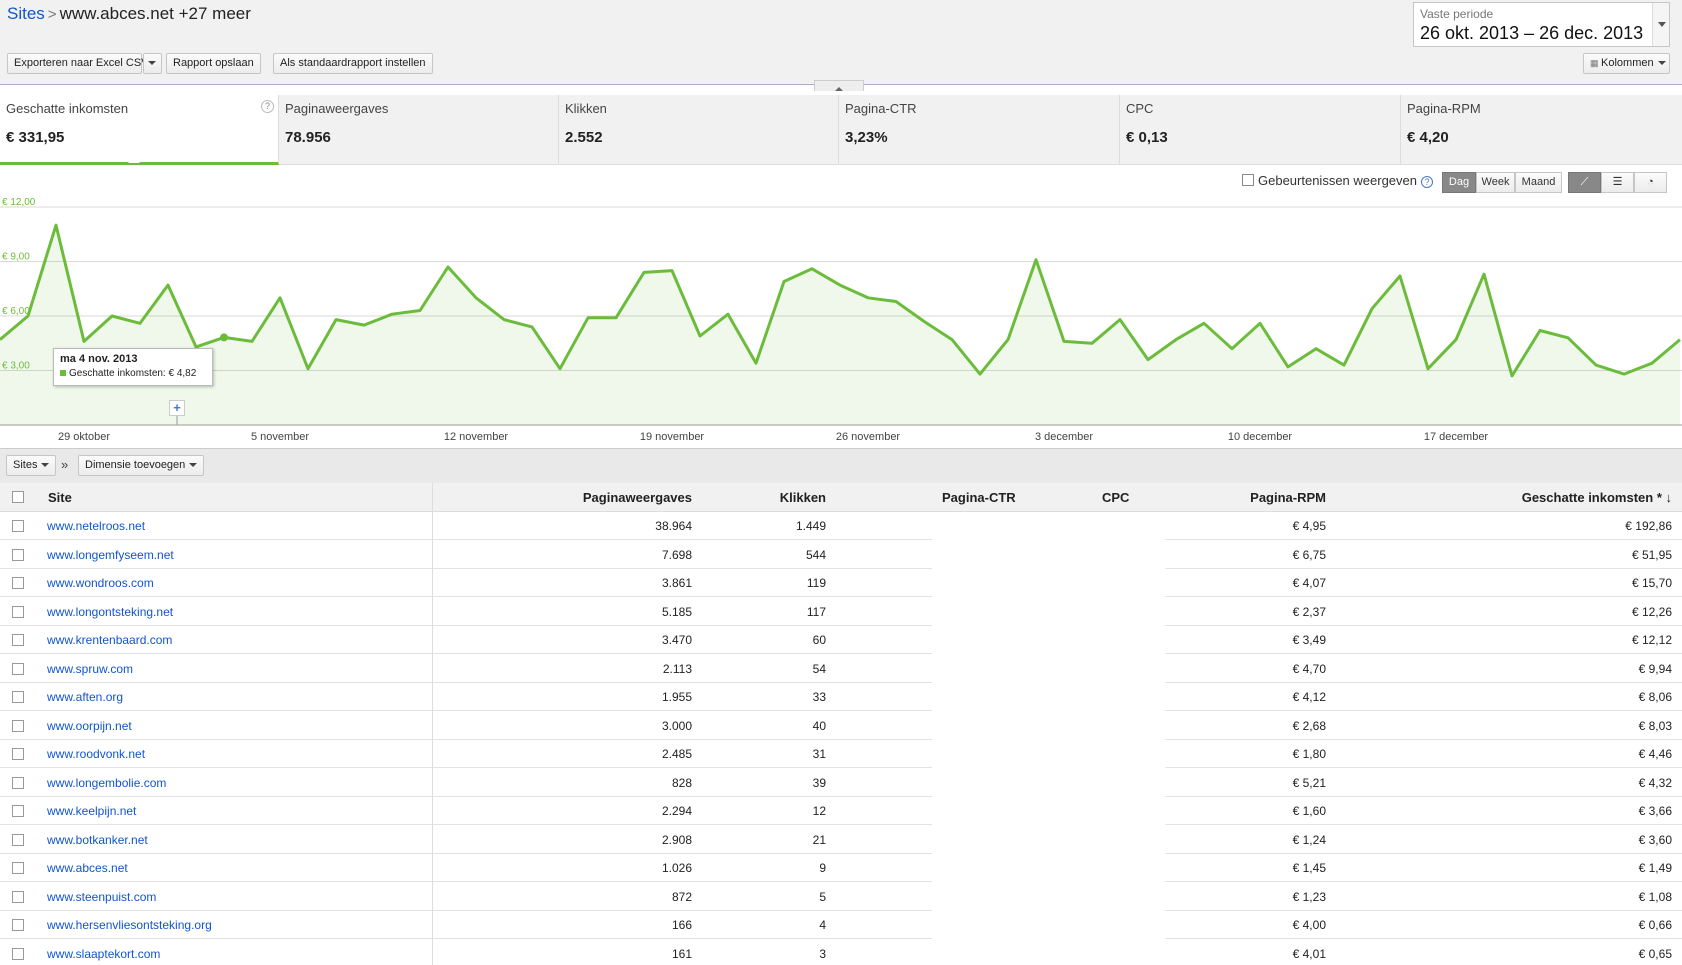 The height and width of the screenshot is (965, 1682). I want to click on table-row: www.oorpijn.net 3.000 40 € 2,68 € 8,03, so click(841, 726).